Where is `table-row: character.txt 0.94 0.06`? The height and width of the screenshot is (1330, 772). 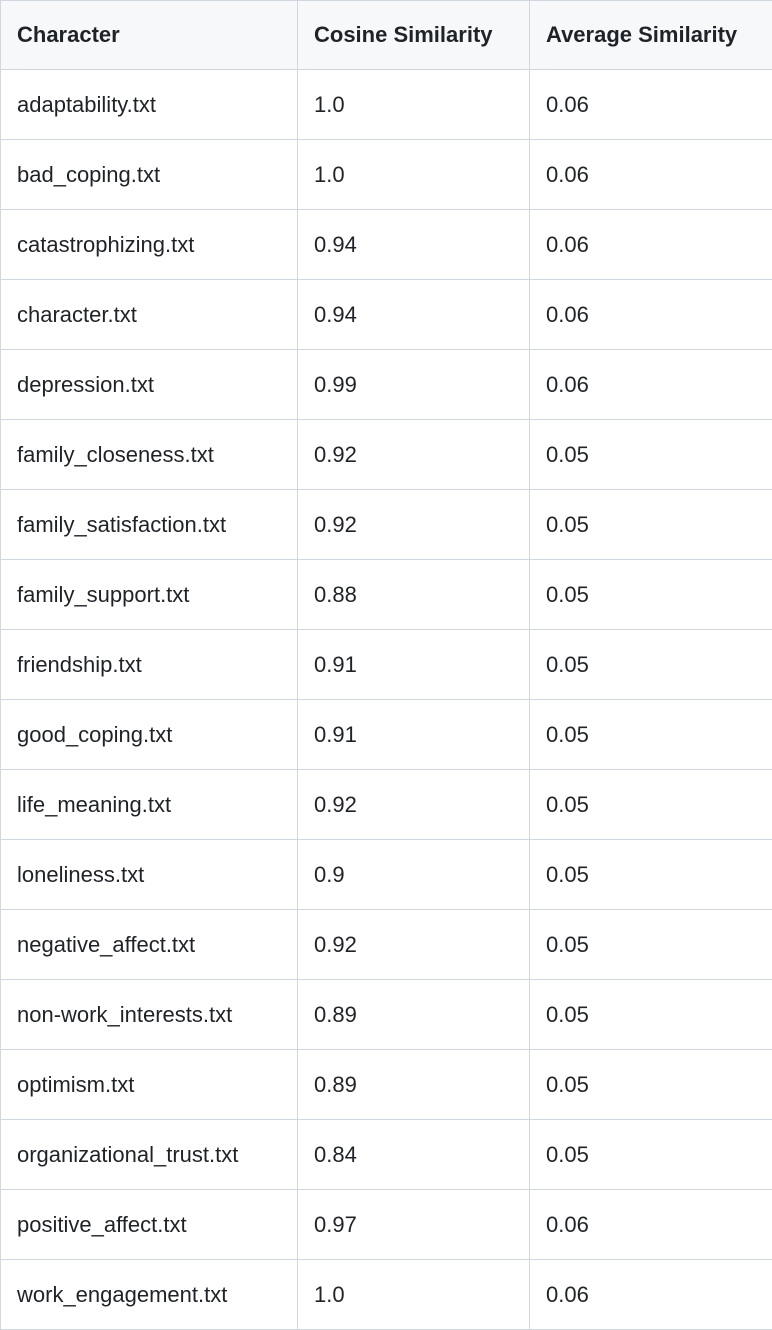 table-row: character.txt 0.94 0.06 is located at coordinates (386, 314).